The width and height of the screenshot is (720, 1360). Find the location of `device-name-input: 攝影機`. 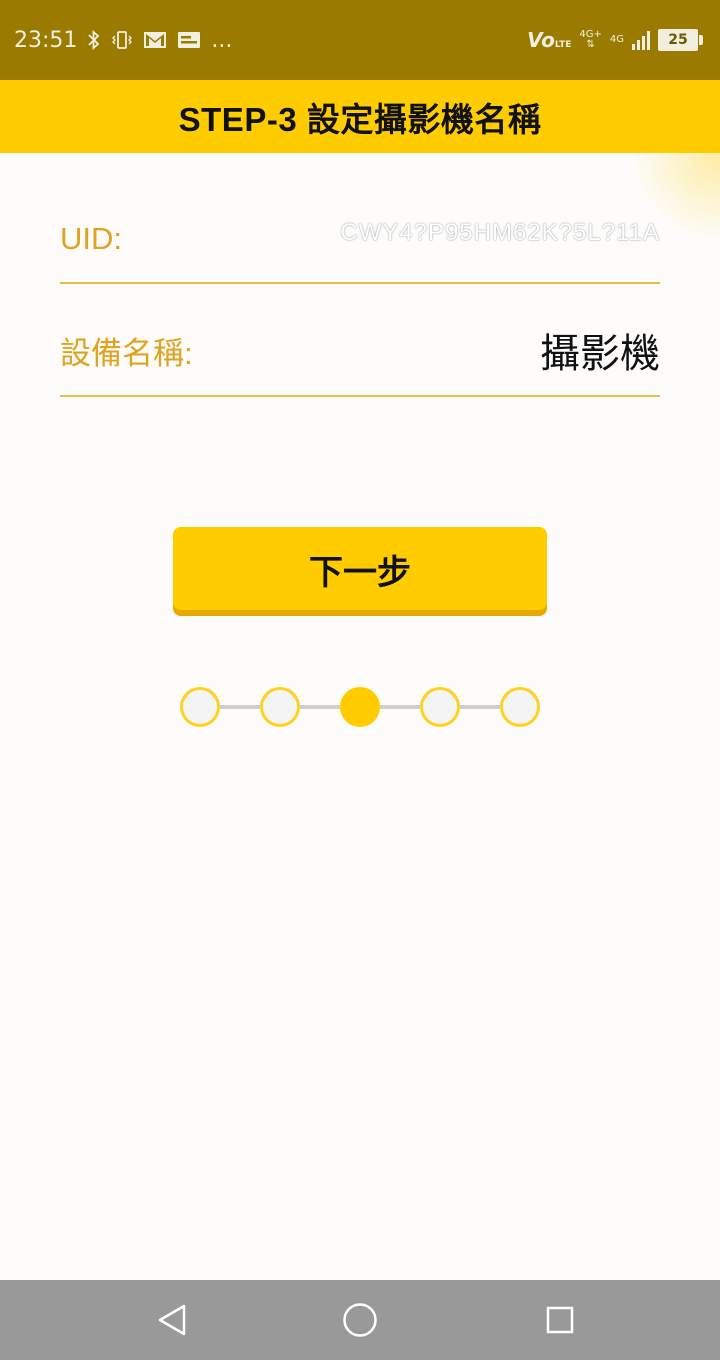

device-name-input: 攝影機 is located at coordinates (600, 350).